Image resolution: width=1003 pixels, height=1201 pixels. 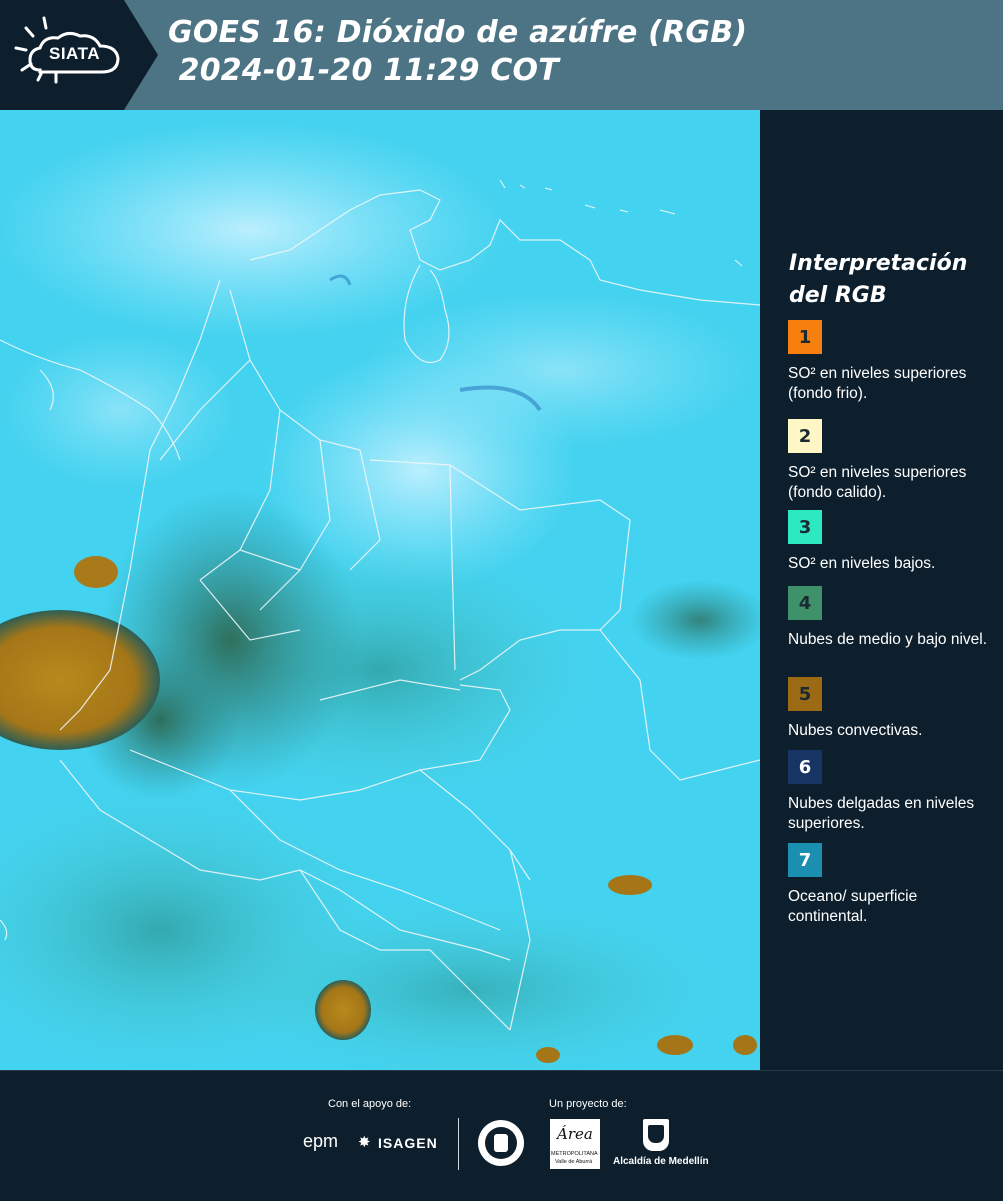 I want to click on siata-logo: SIATA, so click(x=79, y=55).